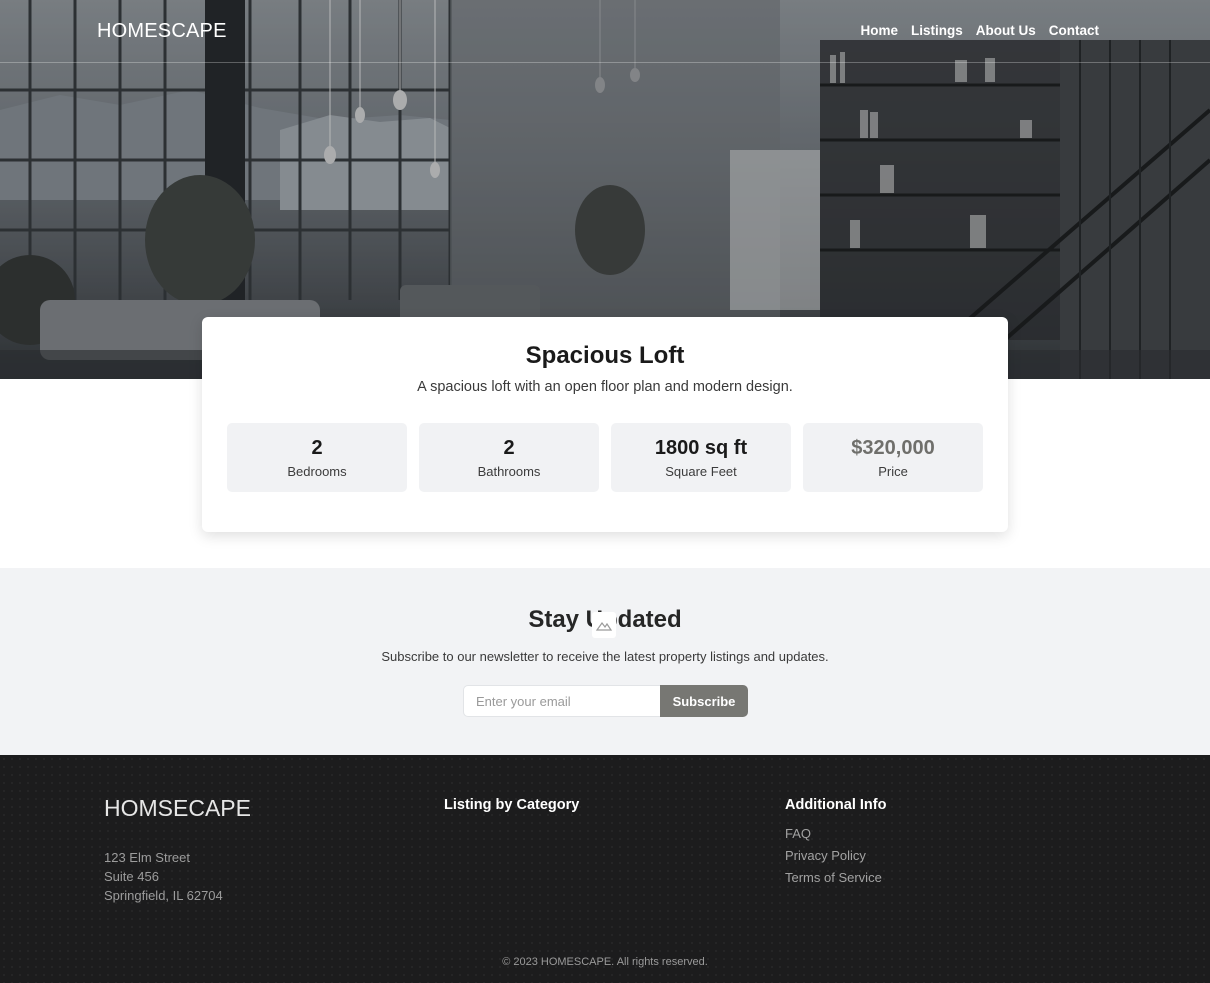 The image size is (1210, 983). Describe the element at coordinates (317, 471) in the screenshot. I see `stat-label: Bedrooms` at that location.